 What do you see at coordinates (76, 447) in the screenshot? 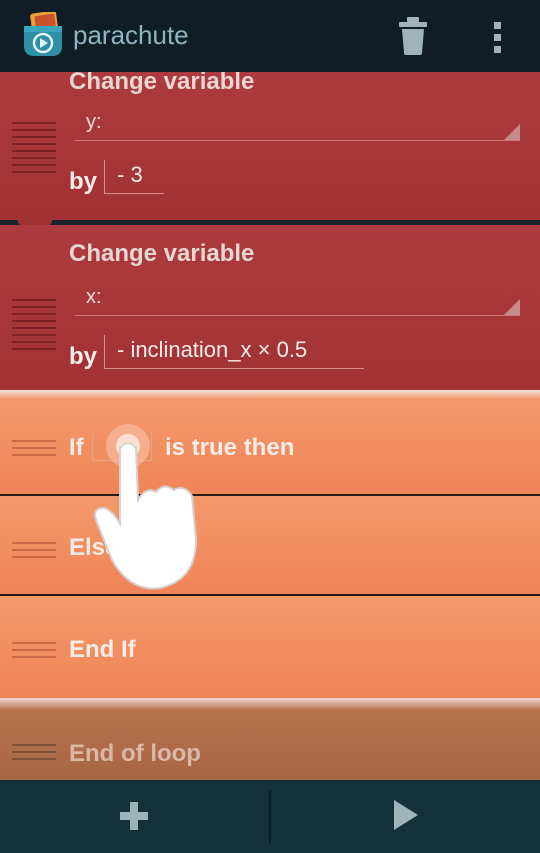
I see `if-label: If` at bounding box center [76, 447].